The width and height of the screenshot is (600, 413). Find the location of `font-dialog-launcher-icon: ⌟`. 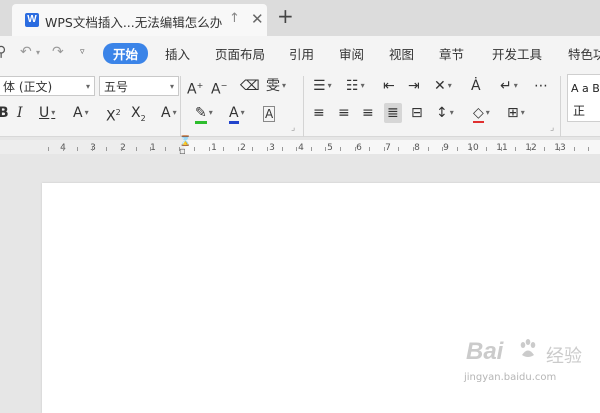

font-dialog-launcher-icon: ⌟ is located at coordinates (293, 128).